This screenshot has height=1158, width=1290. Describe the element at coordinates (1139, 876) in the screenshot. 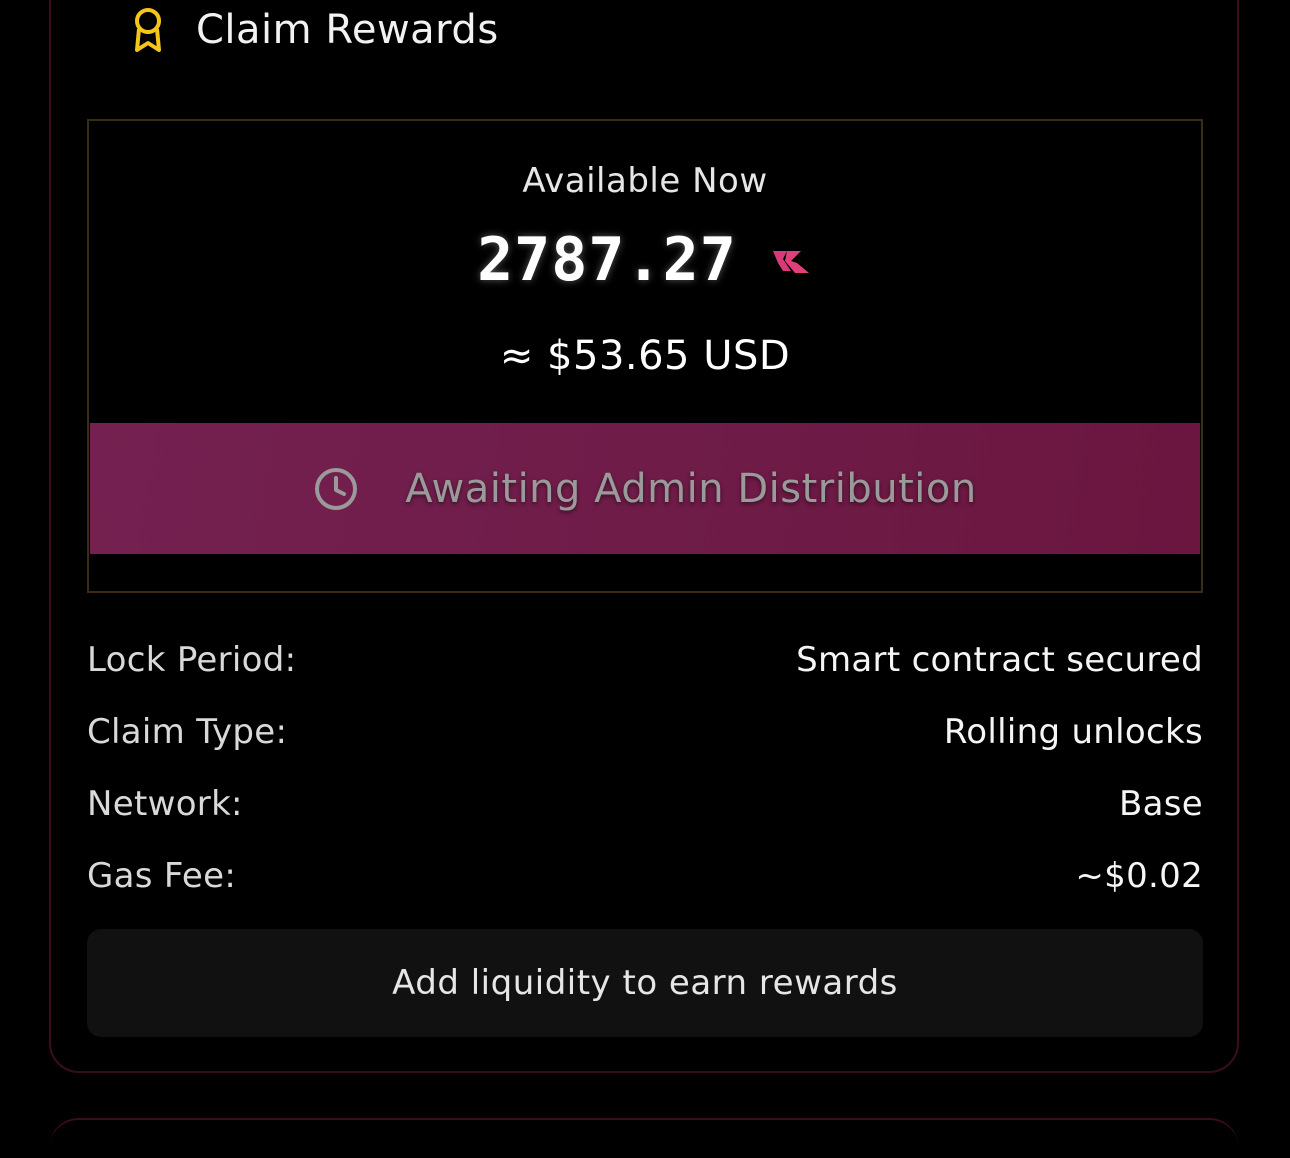

I see `detail-value: ~$0.02` at that location.